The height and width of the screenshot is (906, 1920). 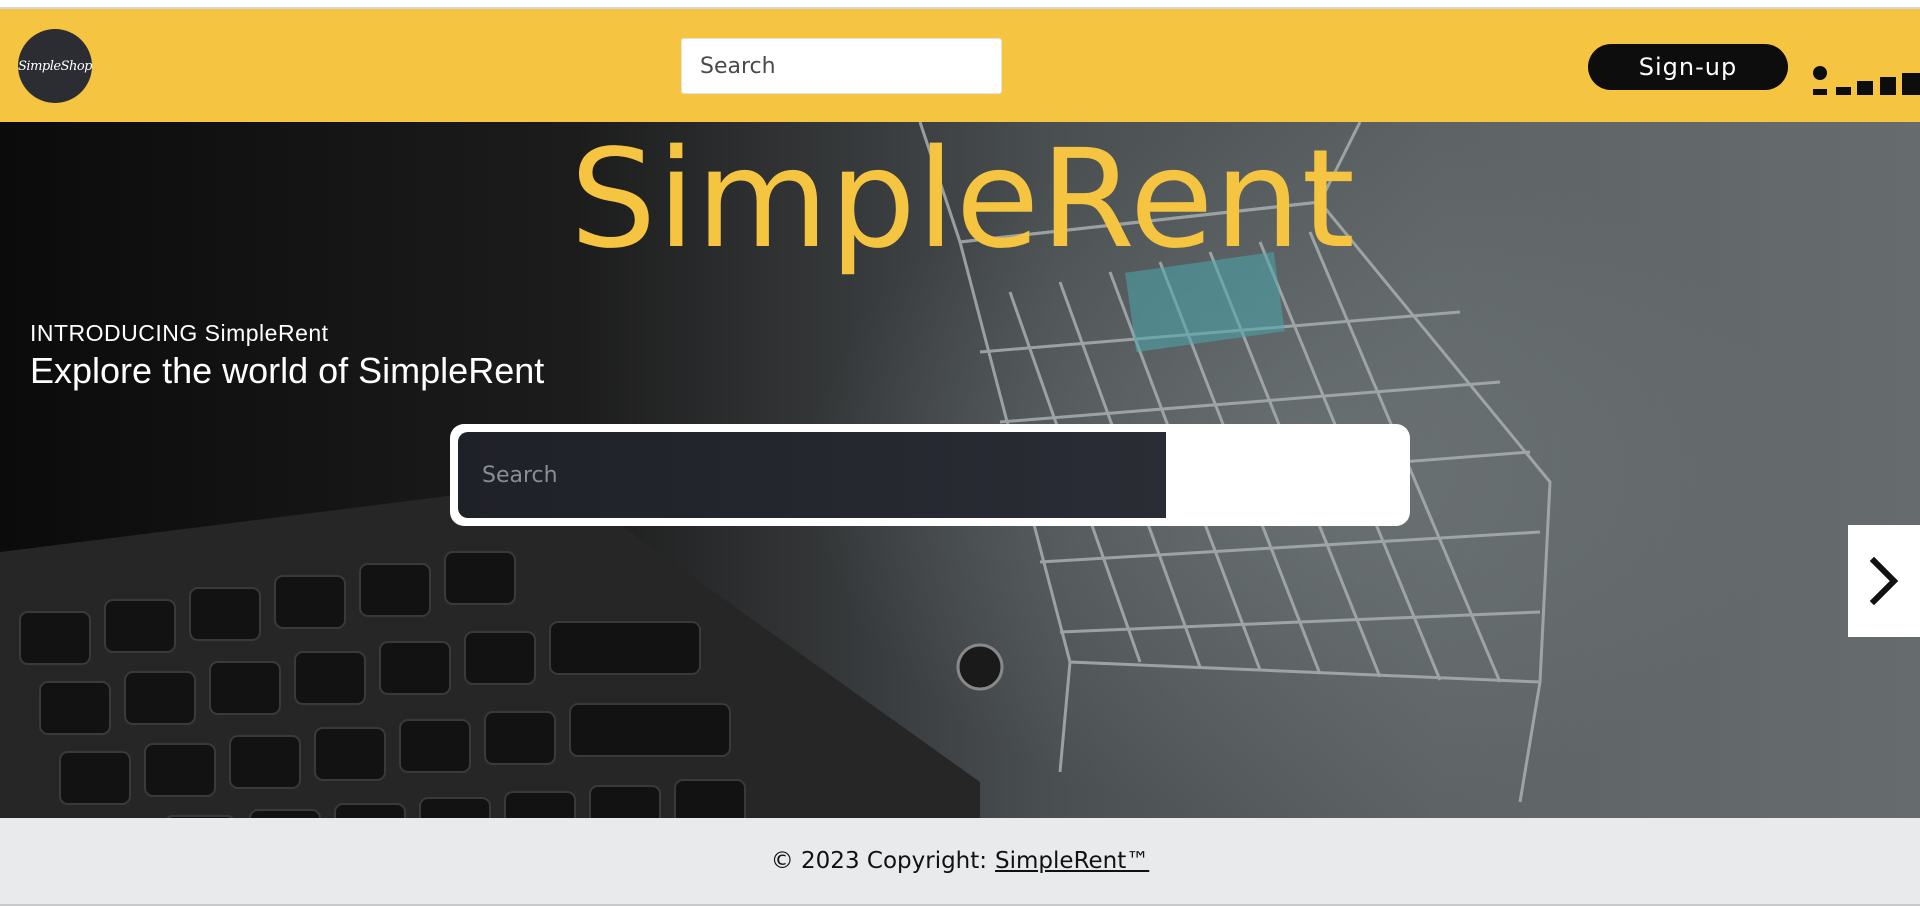 I want to click on footer-brand-link: SimpleRent™, so click(x=1072, y=861).